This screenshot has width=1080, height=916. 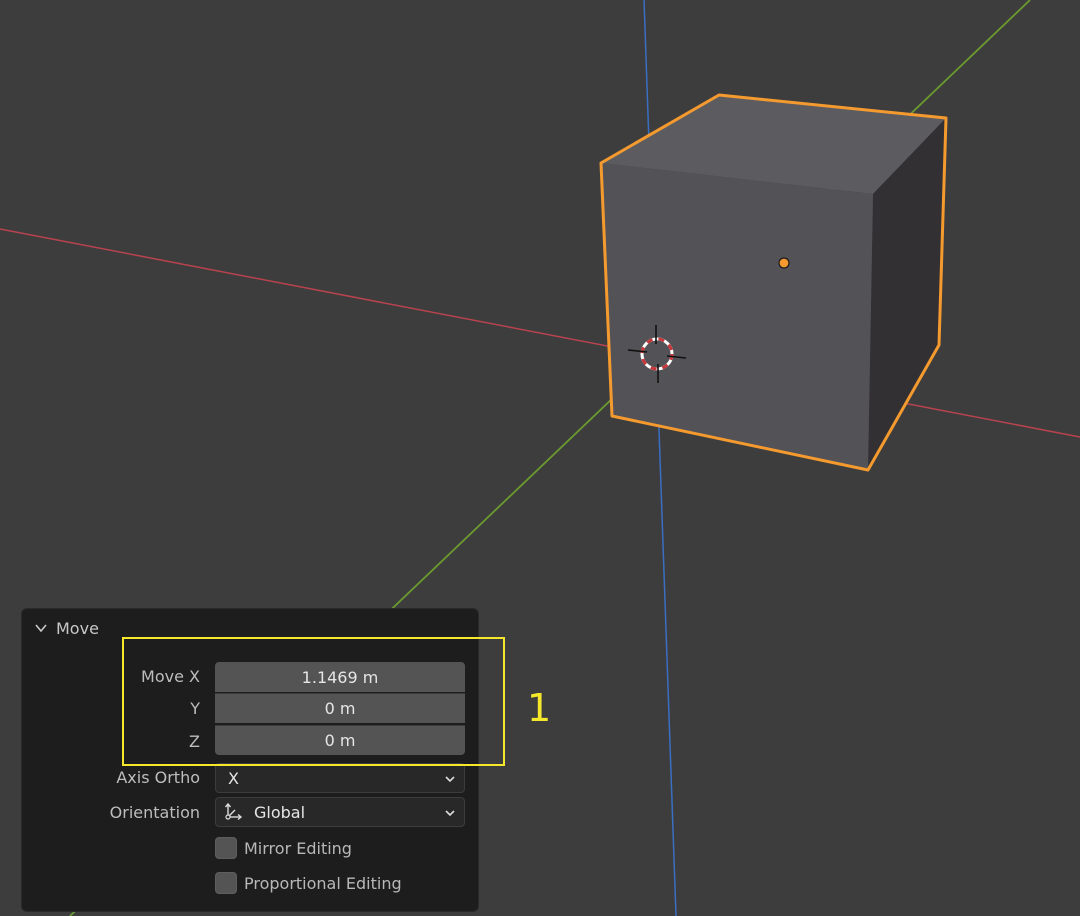 What do you see at coordinates (158, 777) in the screenshot?
I see `axis-ortho-label: Axis Ortho` at bounding box center [158, 777].